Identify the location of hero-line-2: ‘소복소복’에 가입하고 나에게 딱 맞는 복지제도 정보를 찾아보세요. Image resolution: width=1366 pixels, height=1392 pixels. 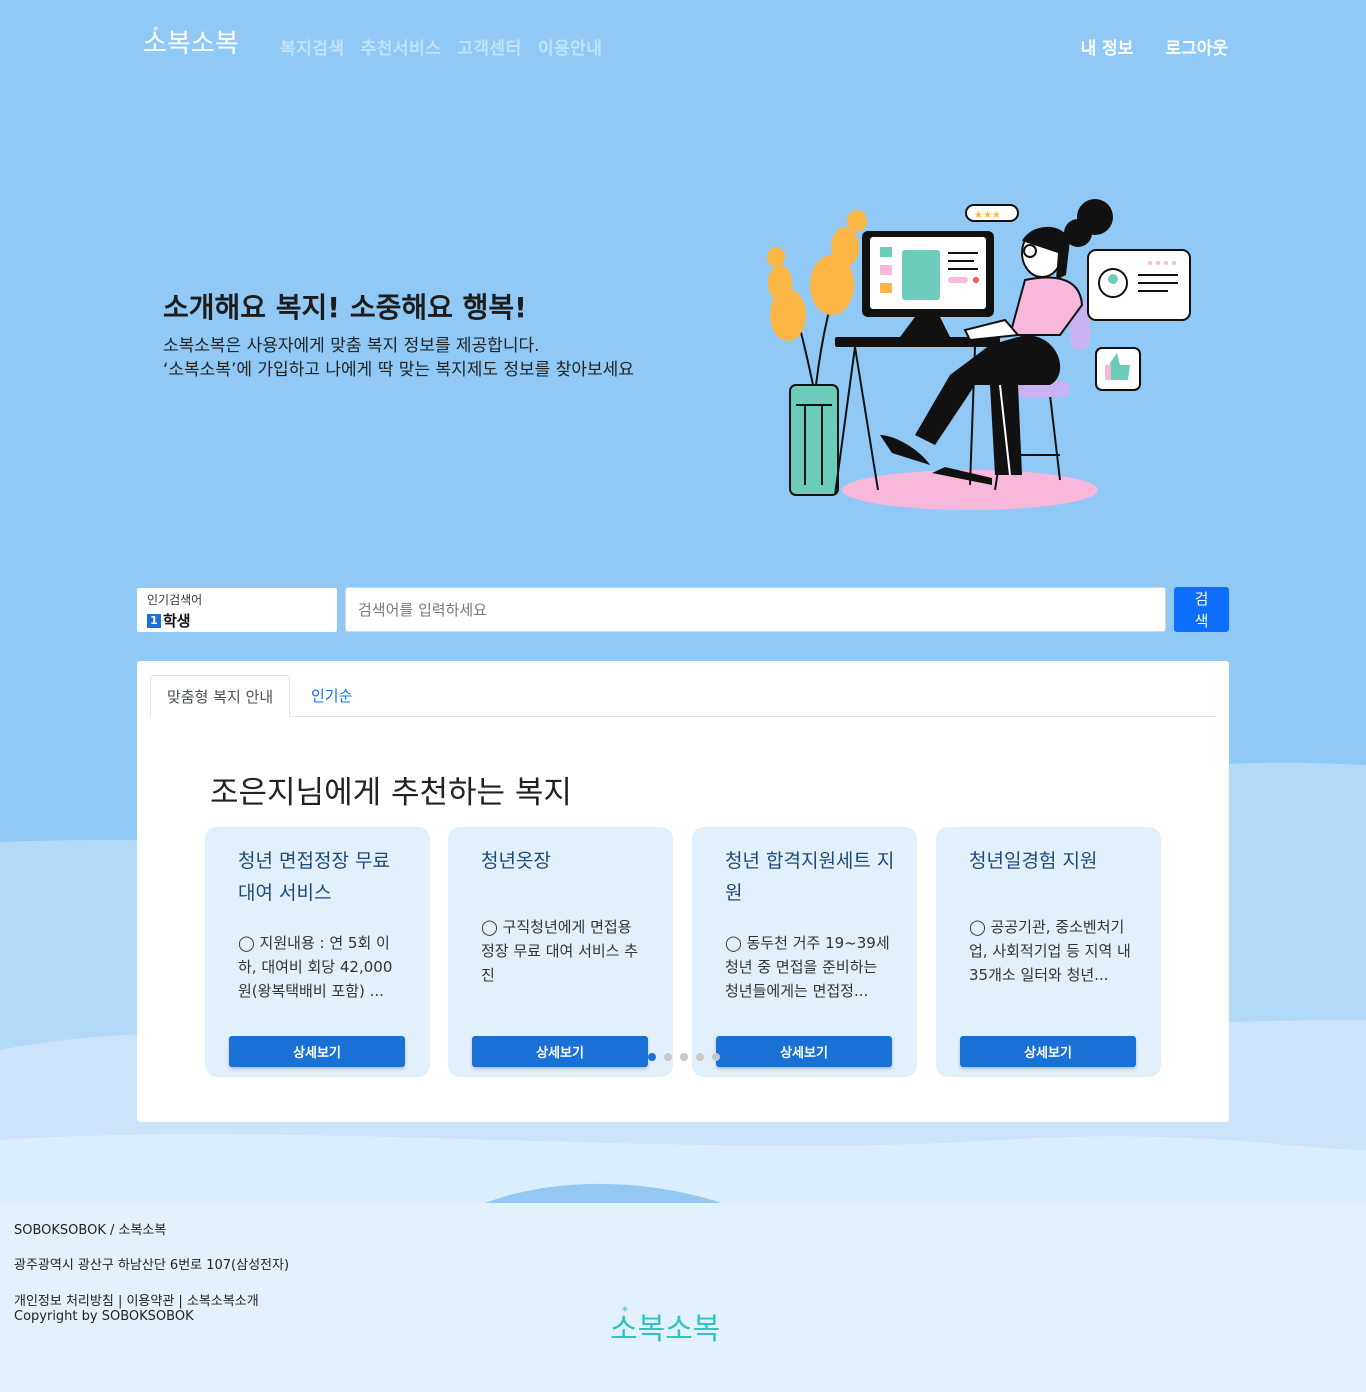
(398, 370).